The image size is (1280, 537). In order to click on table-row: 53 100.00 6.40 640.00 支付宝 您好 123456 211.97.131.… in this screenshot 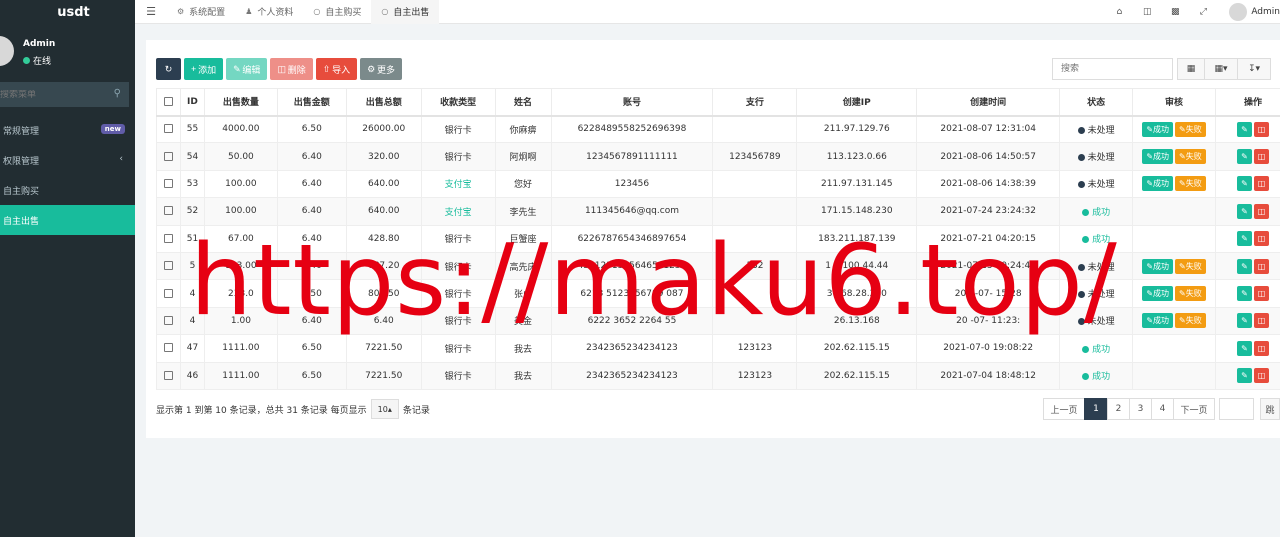, I will do `click(718, 184)`.